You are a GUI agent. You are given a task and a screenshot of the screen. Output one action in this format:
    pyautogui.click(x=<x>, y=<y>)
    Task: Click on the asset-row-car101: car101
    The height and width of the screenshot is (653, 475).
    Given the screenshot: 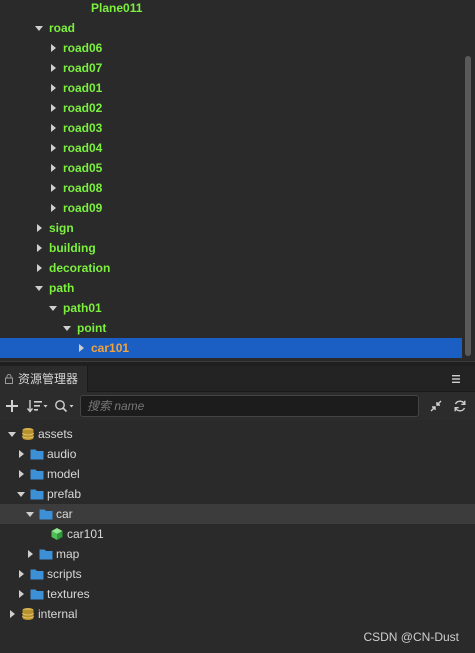 What is the action you would take?
    pyautogui.click(x=237, y=534)
    